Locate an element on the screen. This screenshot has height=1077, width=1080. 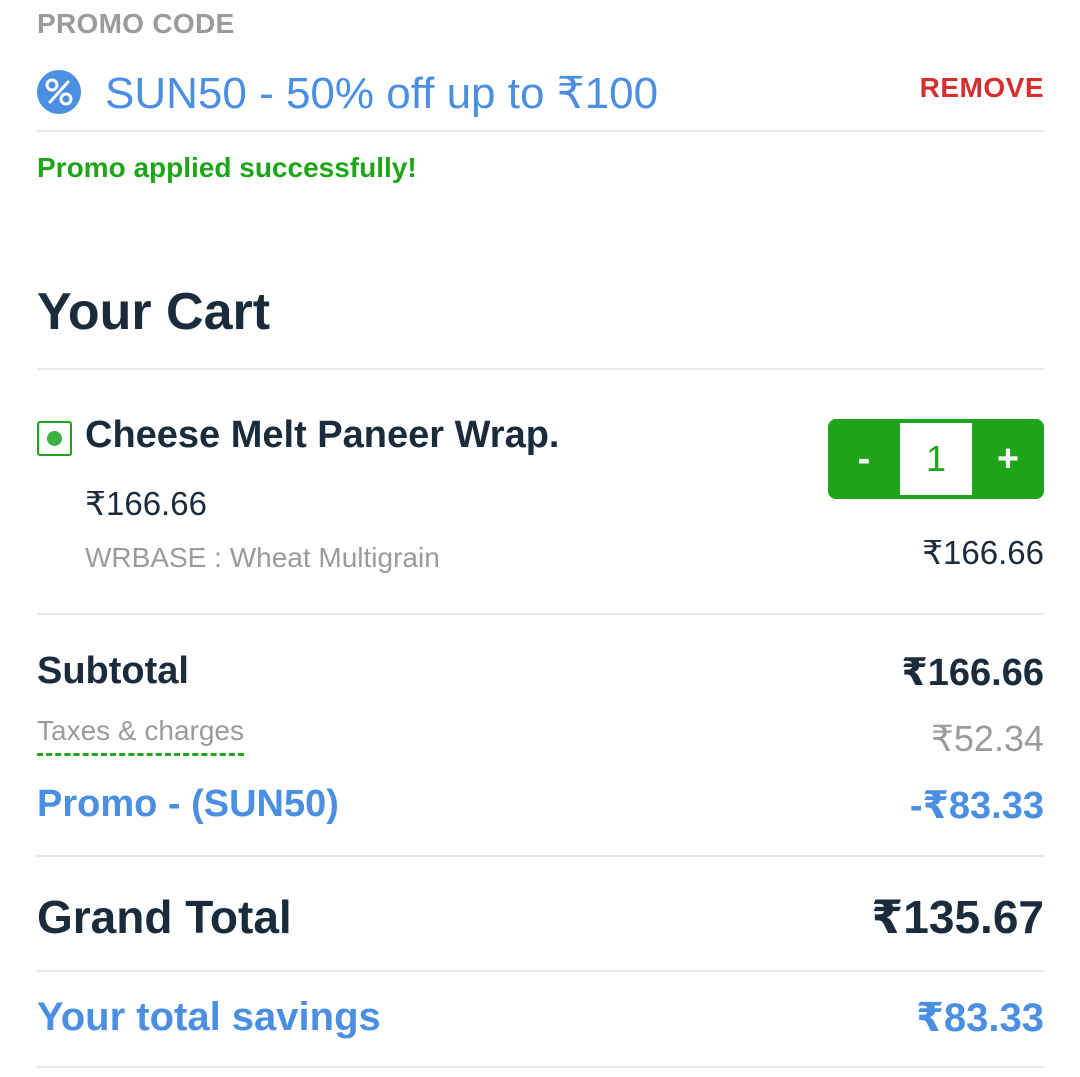
quantity-stepper: - 1 + is located at coordinates (936, 459).